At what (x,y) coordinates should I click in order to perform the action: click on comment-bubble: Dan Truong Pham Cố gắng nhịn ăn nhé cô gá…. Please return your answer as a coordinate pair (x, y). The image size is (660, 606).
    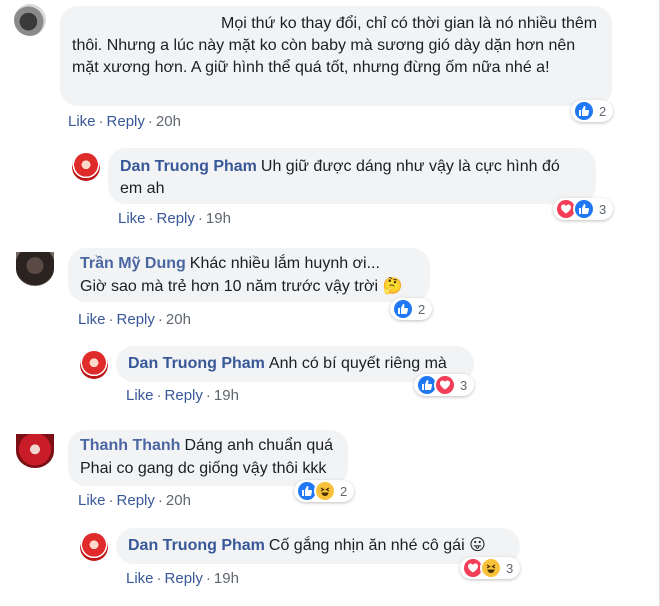
    Looking at the image, I should click on (318, 546).